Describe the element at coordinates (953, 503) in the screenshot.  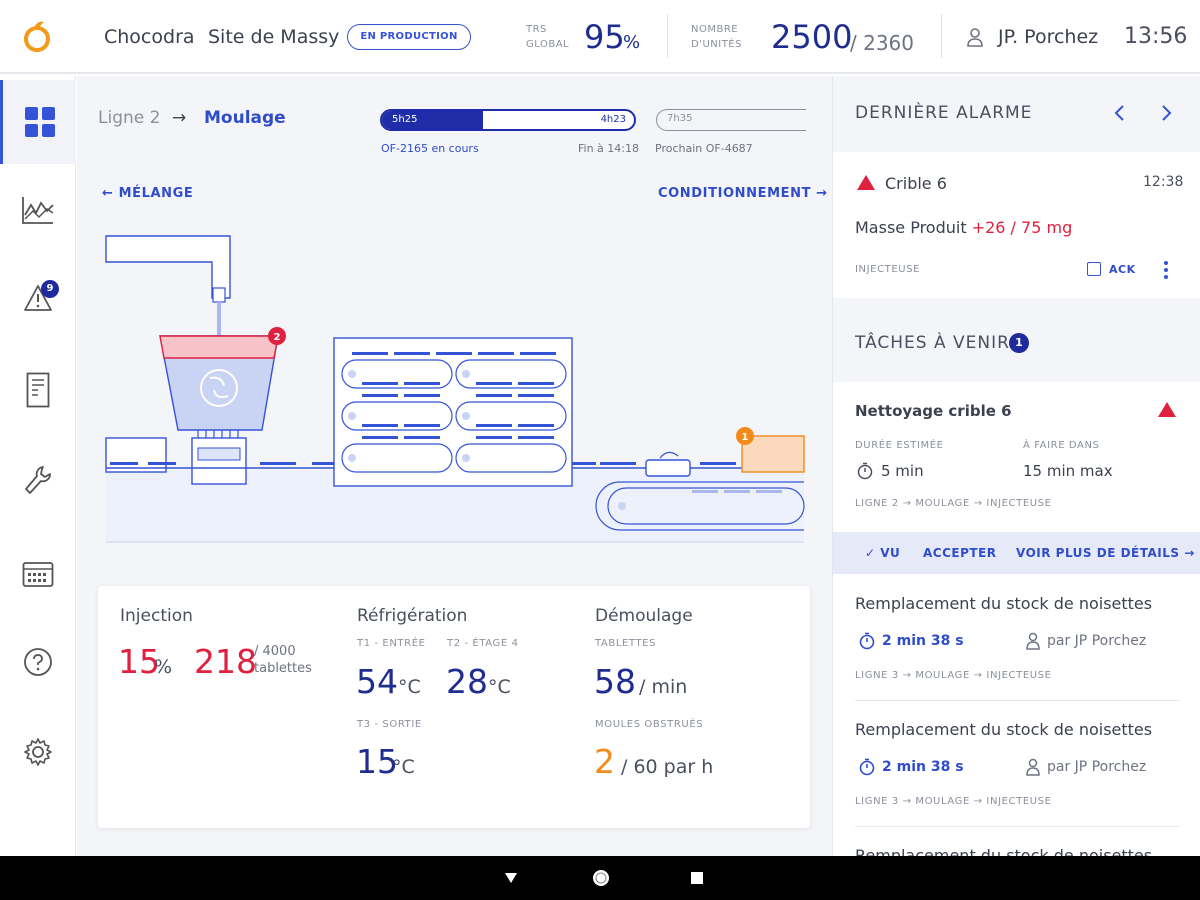
I see `task-path: LIGNE 2 → MOULAGE → INJECTEUSE` at that location.